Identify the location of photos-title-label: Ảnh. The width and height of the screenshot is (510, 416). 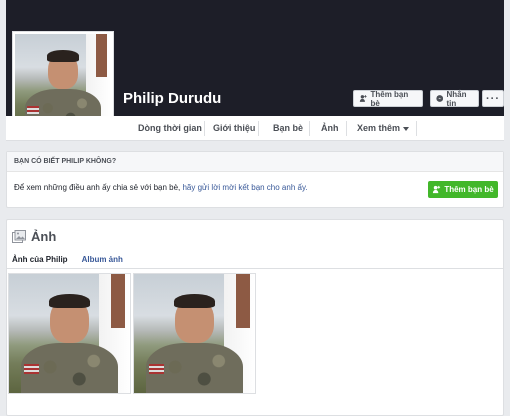
(44, 236).